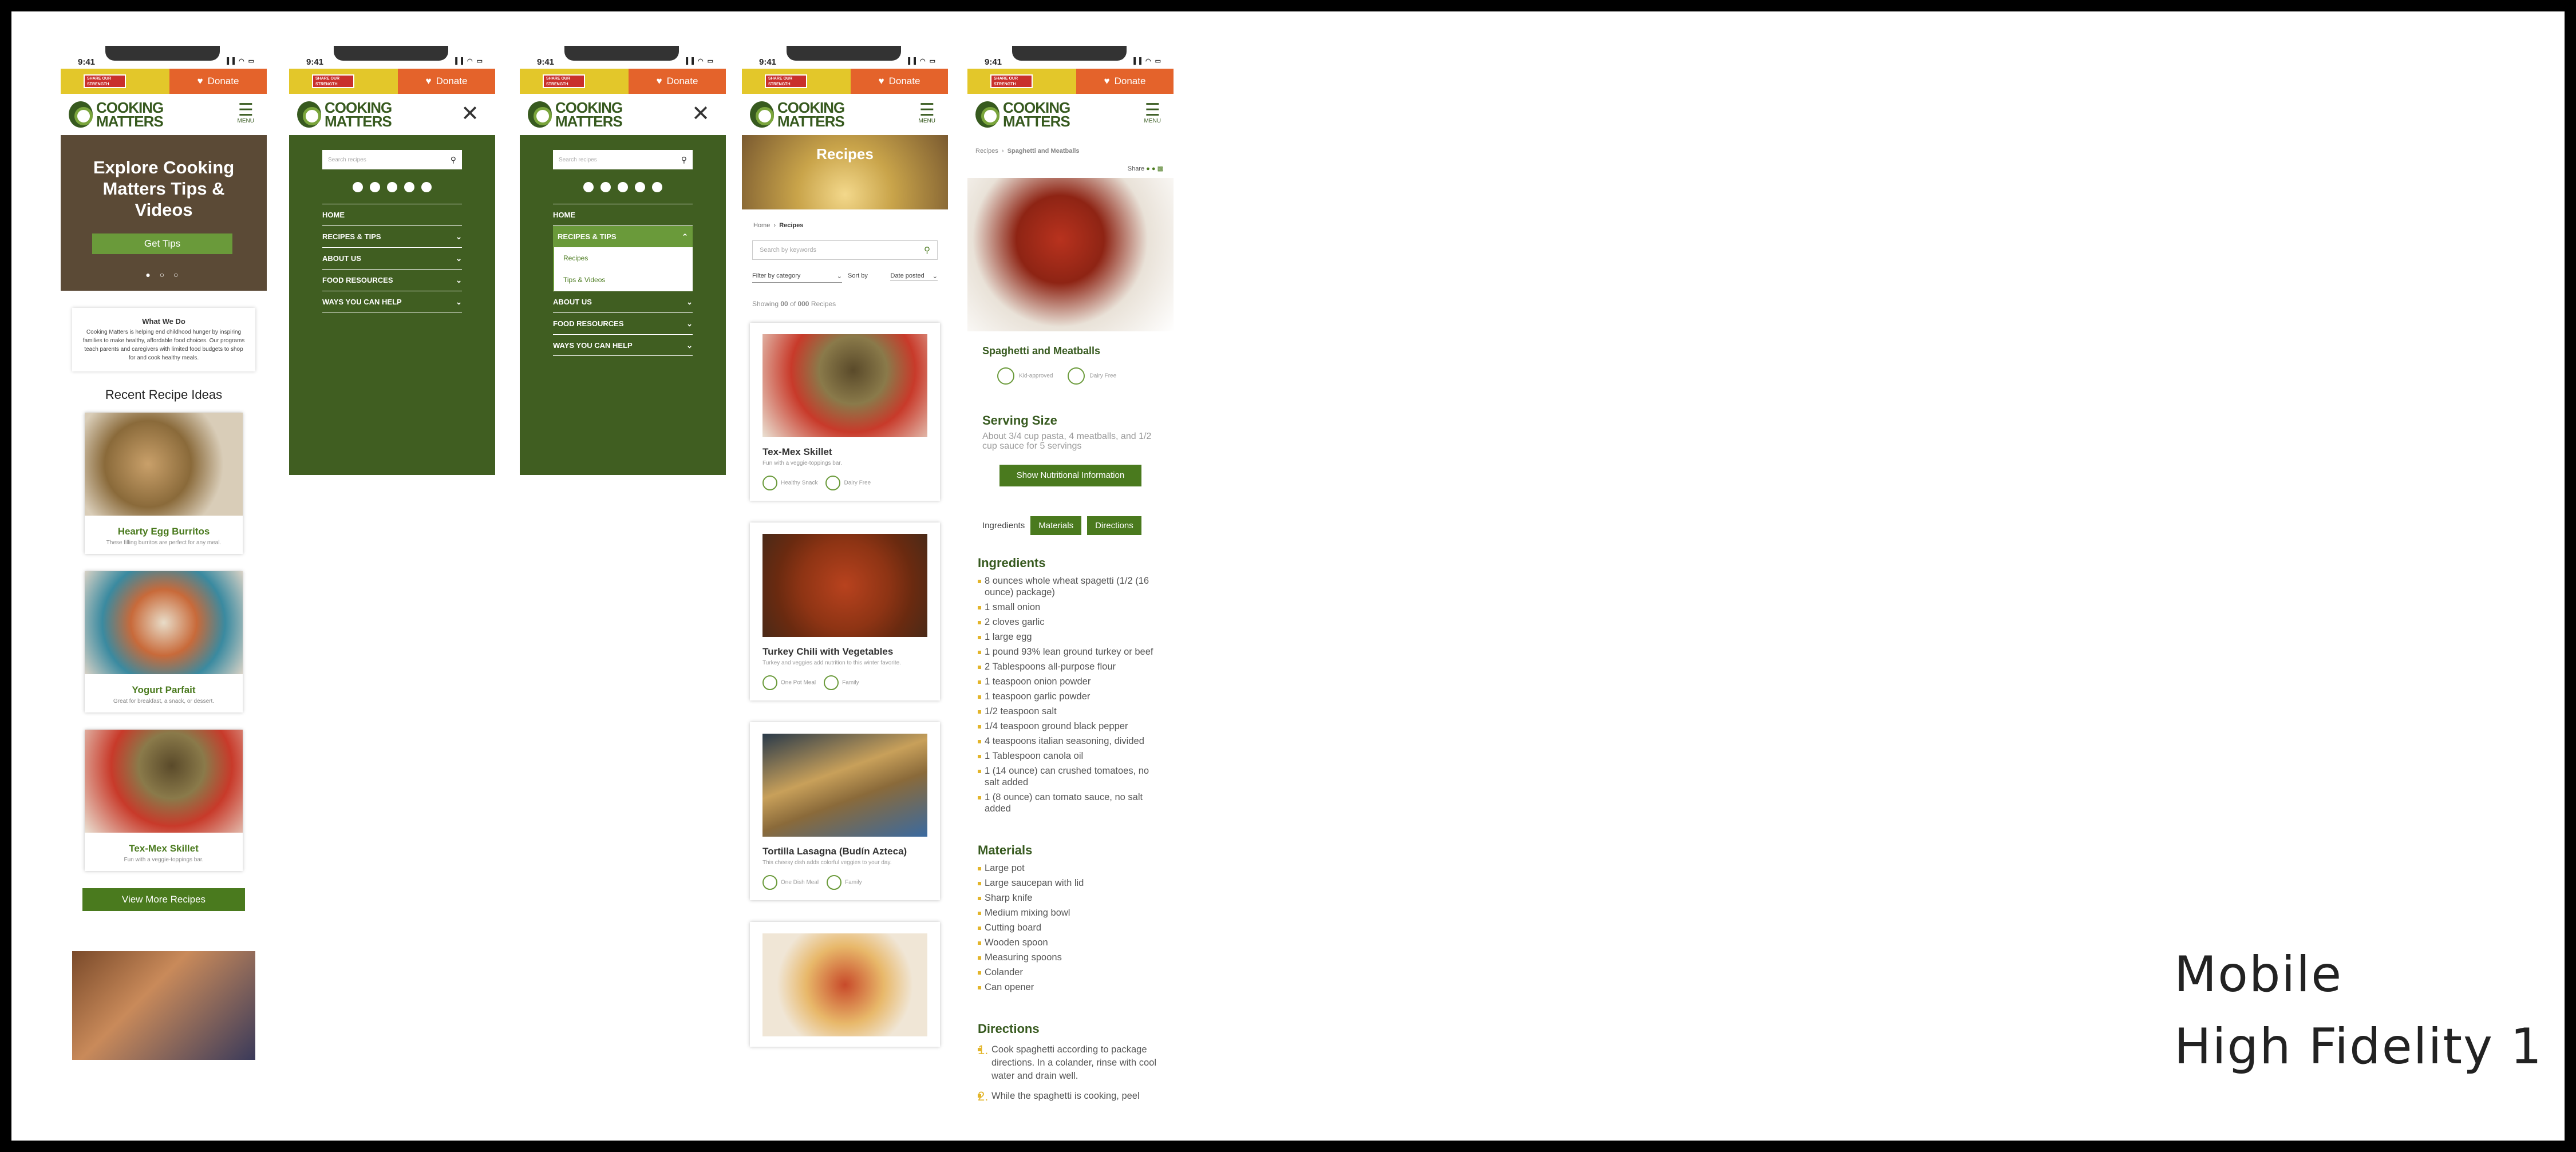  I want to click on tag-dairy-free: Dairy Free, so click(1092, 376).